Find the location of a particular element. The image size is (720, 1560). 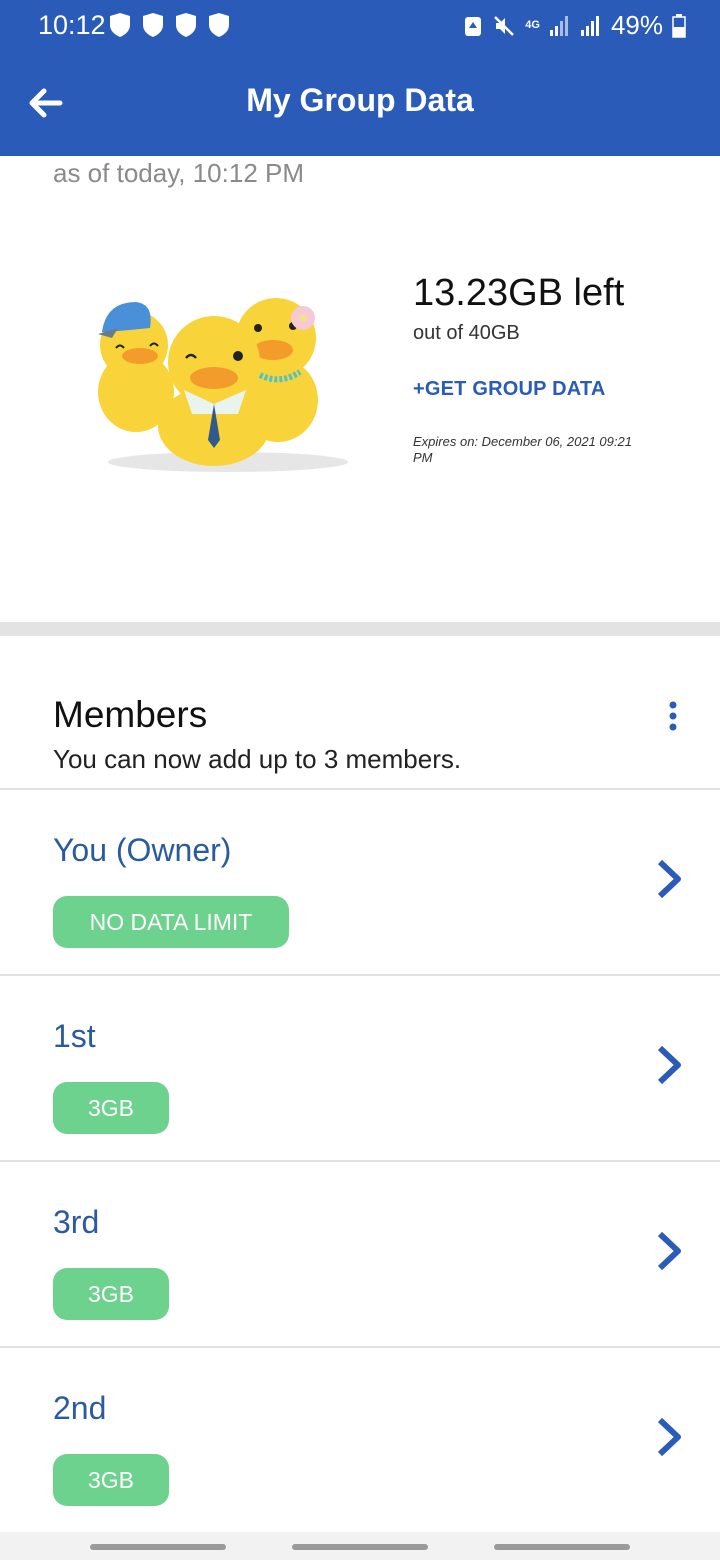

network-type: 4G is located at coordinates (532, 25).